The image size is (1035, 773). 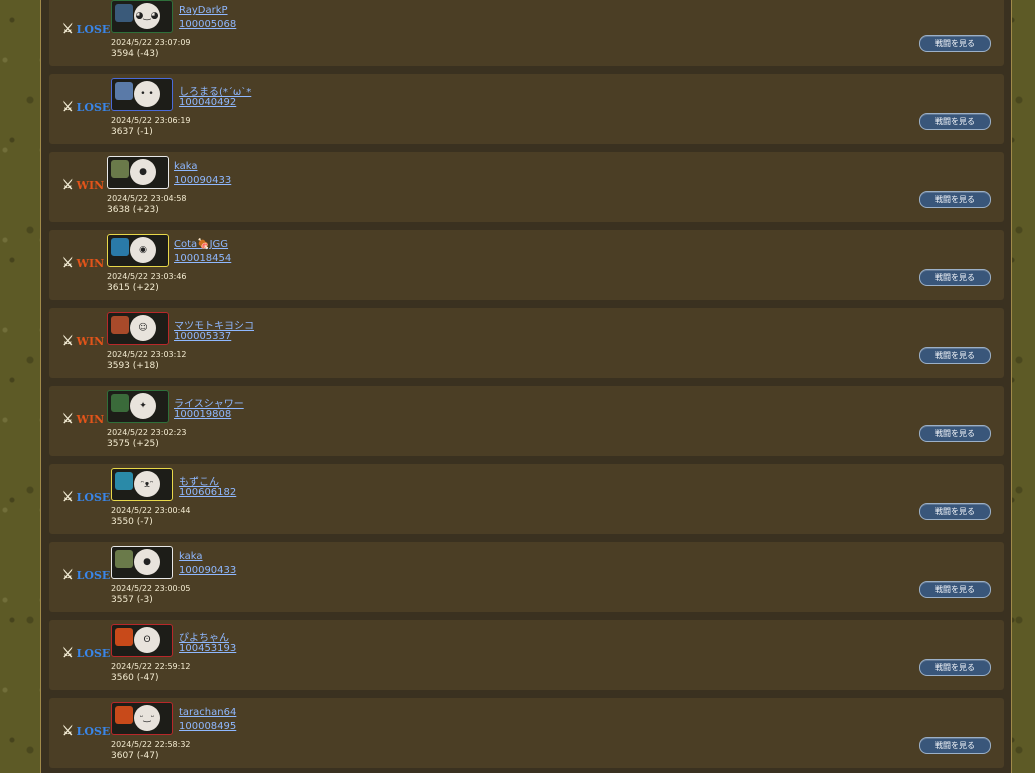 What do you see at coordinates (199, 480) in the screenshot?
I see `opponent-name-link: もずこん` at bounding box center [199, 480].